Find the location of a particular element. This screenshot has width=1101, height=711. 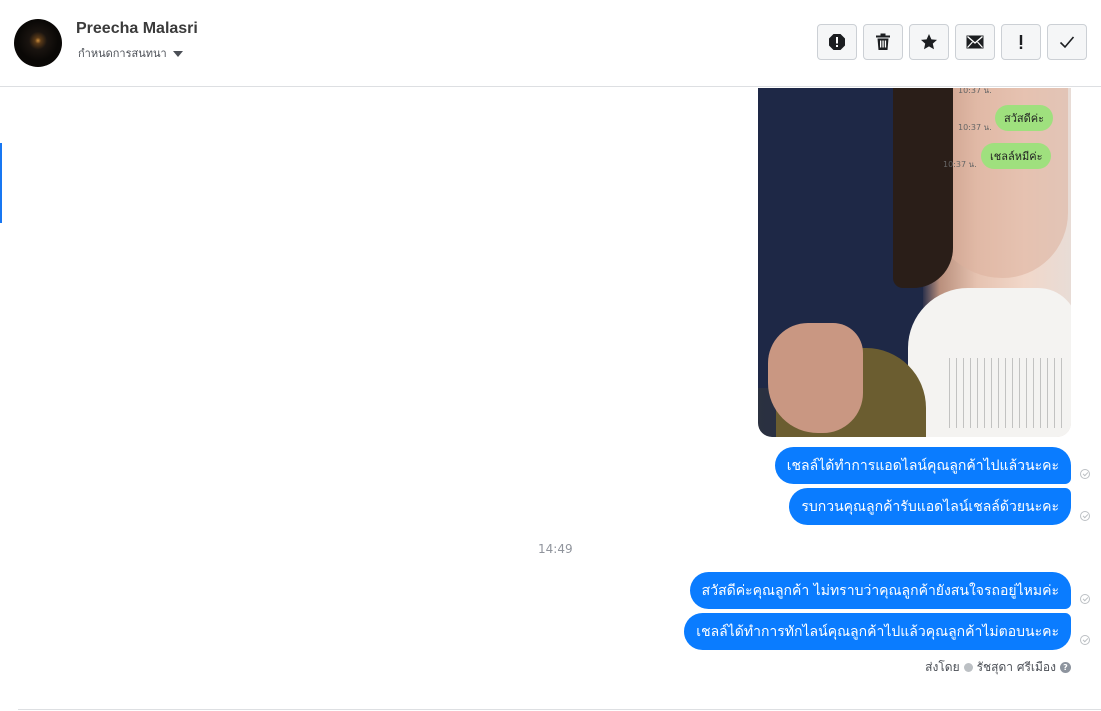

message-timestamp: 14:49 is located at coordinates (555, 549).